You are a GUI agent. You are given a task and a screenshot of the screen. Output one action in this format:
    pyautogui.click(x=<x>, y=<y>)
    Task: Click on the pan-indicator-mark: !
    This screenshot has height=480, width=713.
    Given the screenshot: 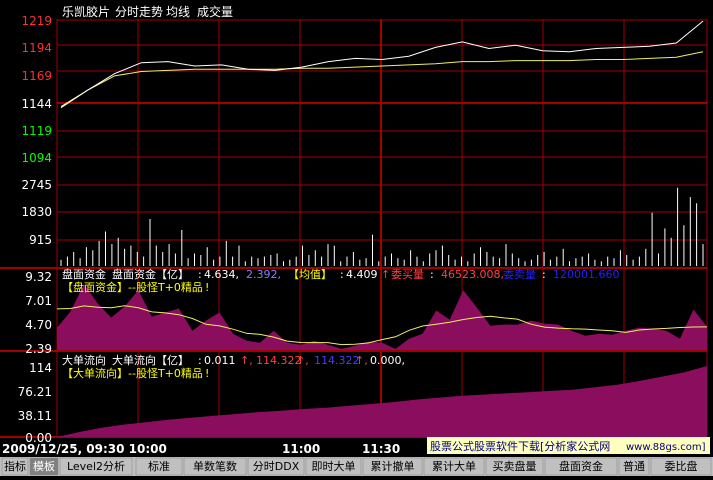 What is the action you would take?
    pyautogui.click(x=207, y=287)
    